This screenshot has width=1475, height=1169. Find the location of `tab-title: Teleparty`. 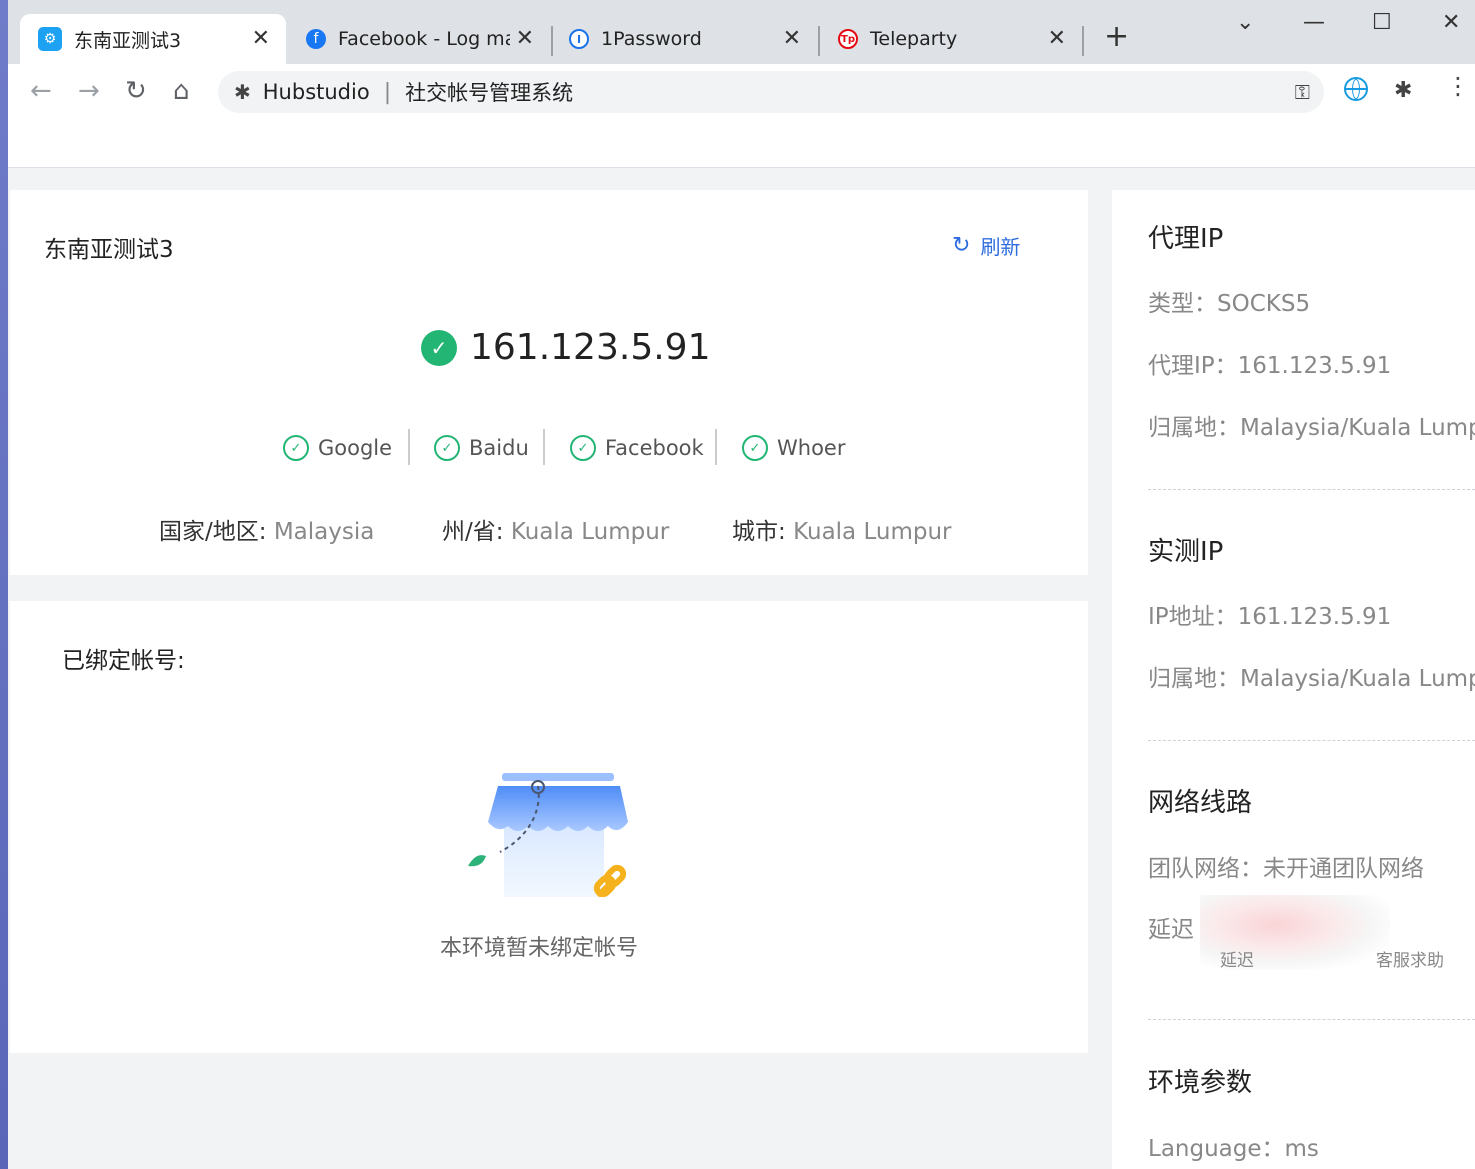

tab-title: Teleparty is located at coordinates (914, 39).